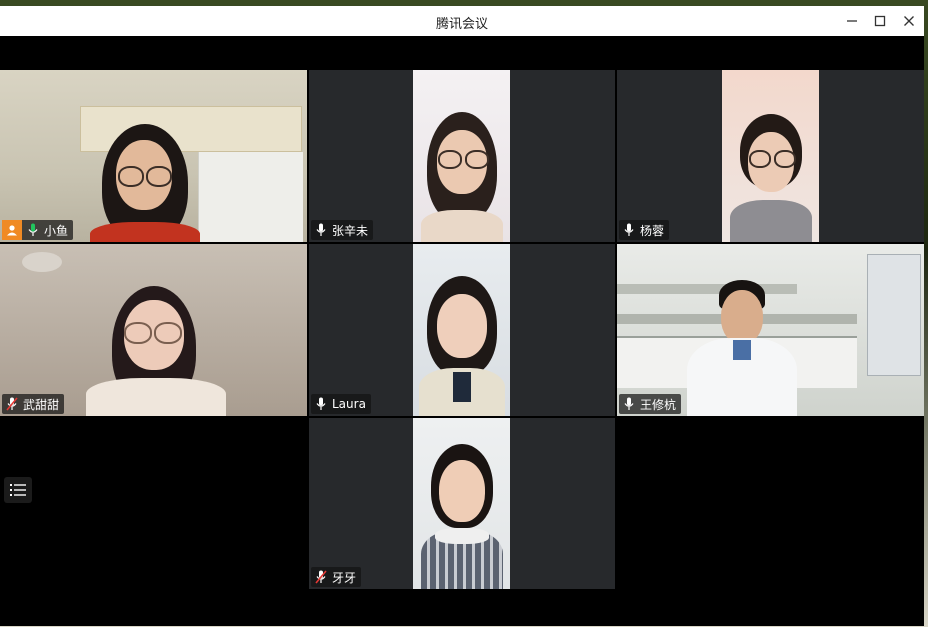 Image resolution: width=928 pixels, height=627 pixels. I want to click on video-tile-wangxiuhang: 王修杭, so click(770, 330).